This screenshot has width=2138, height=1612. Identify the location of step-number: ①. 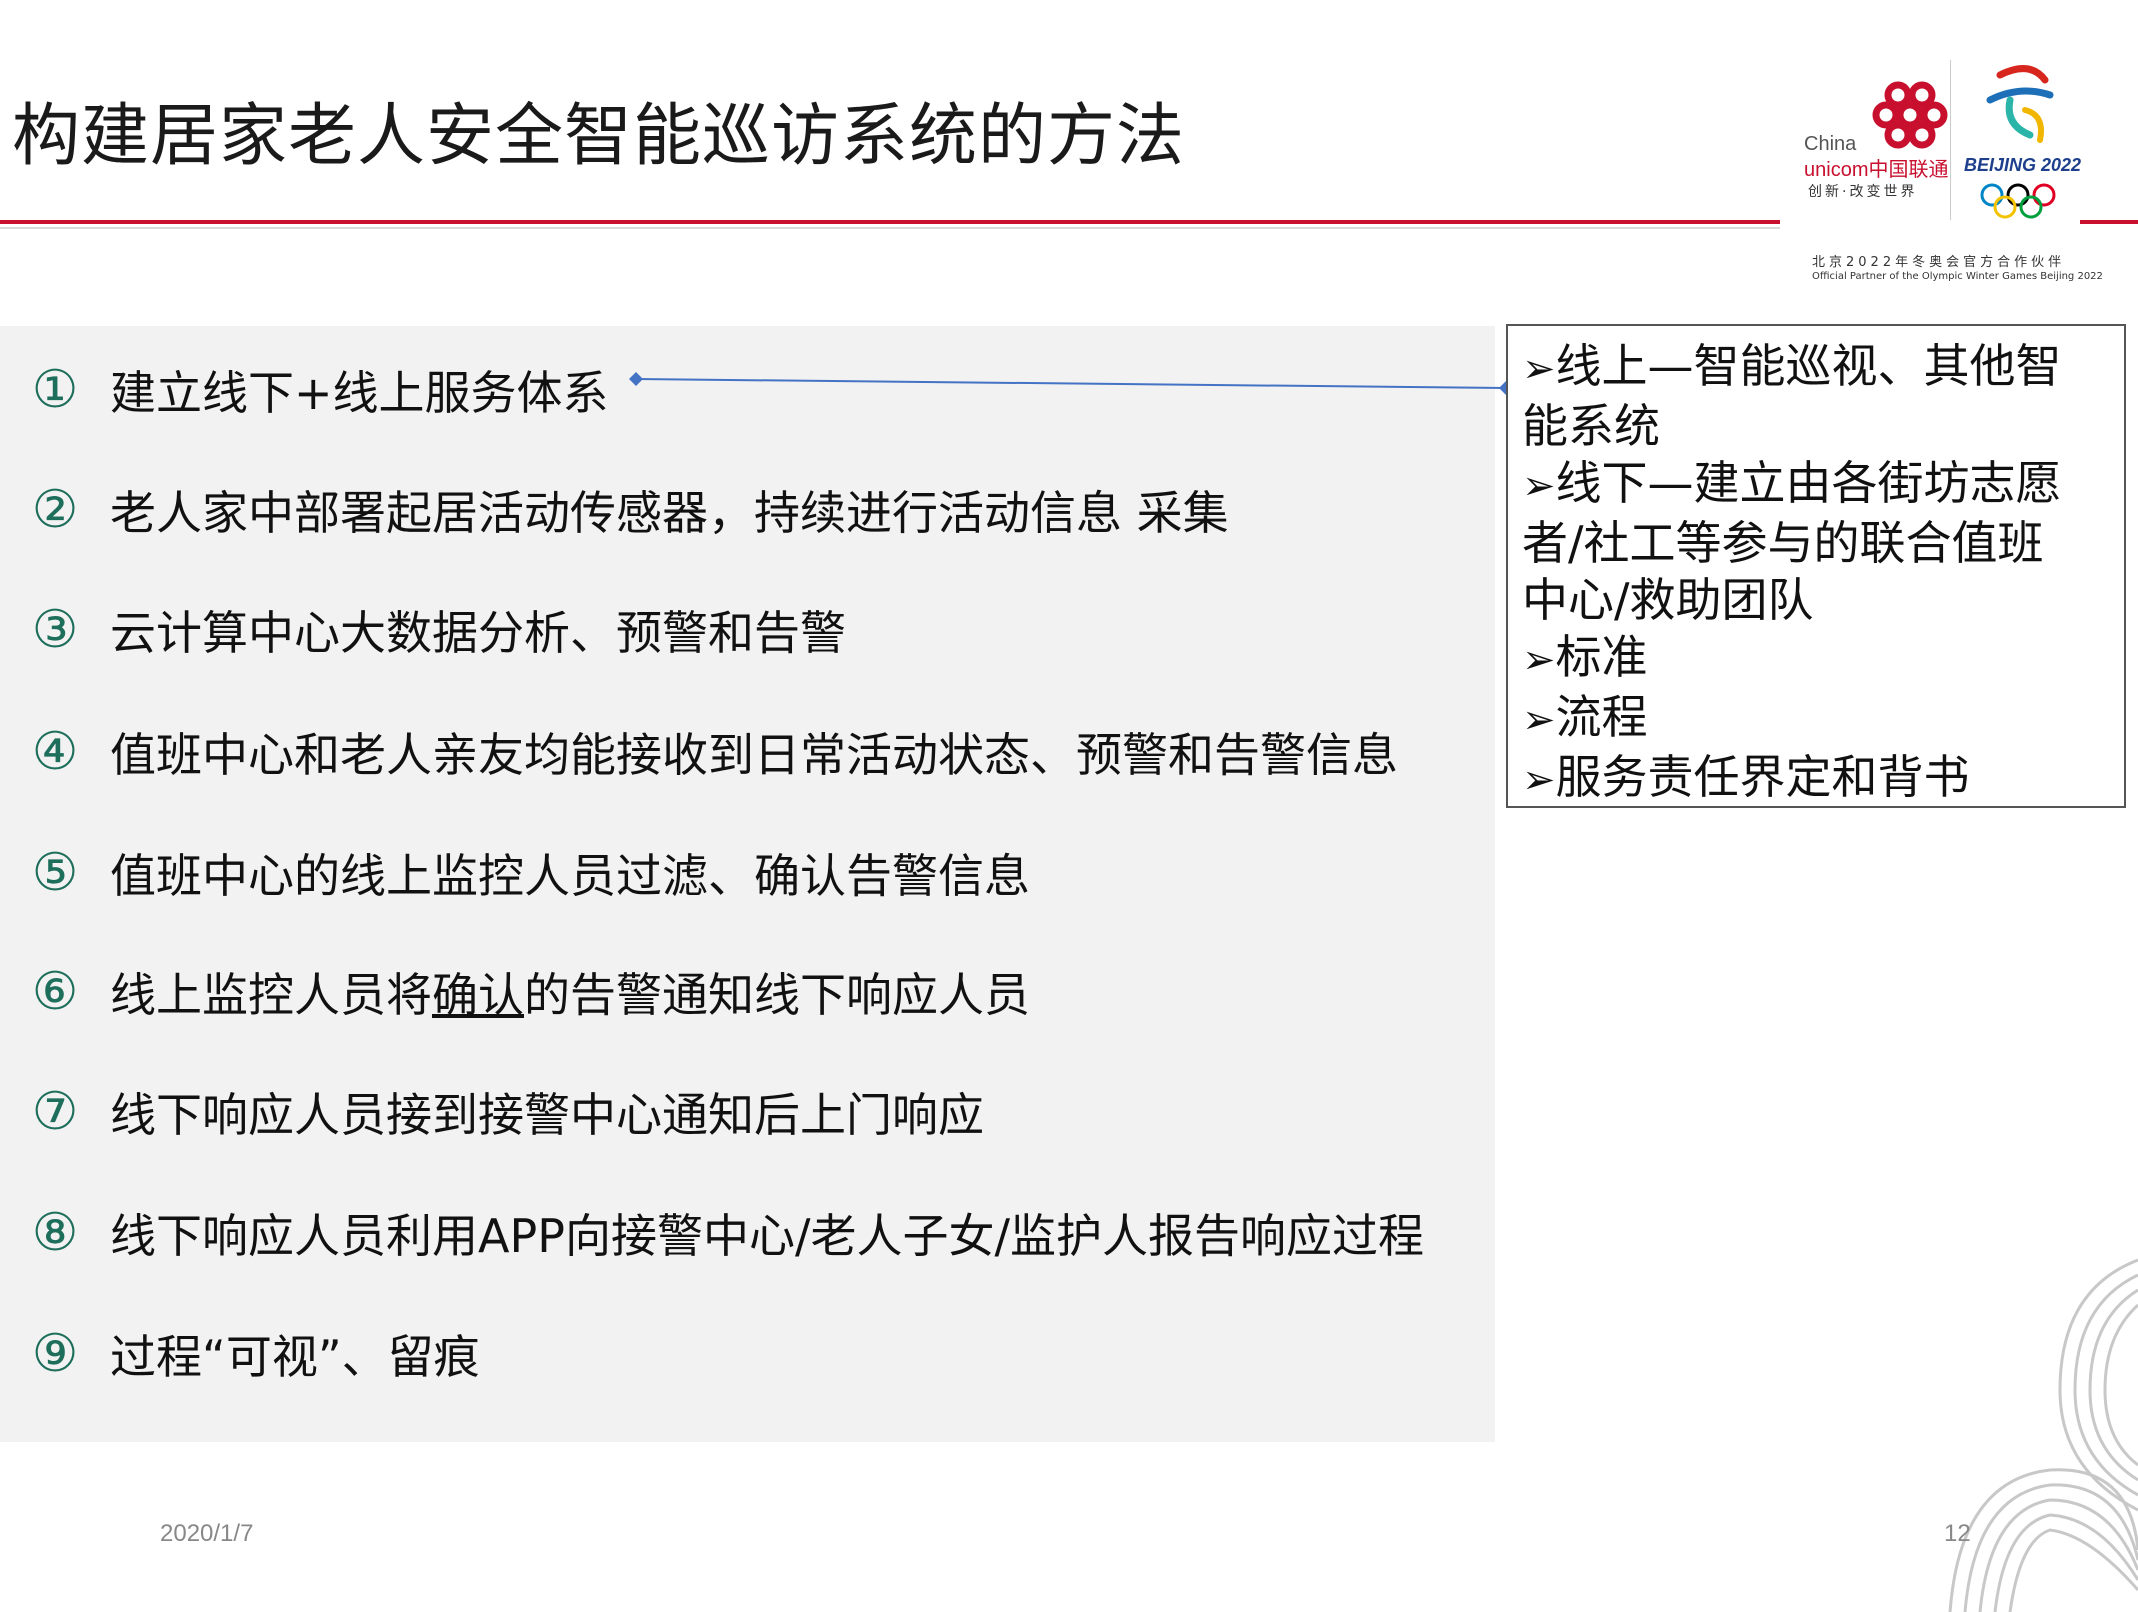
(55, 390).